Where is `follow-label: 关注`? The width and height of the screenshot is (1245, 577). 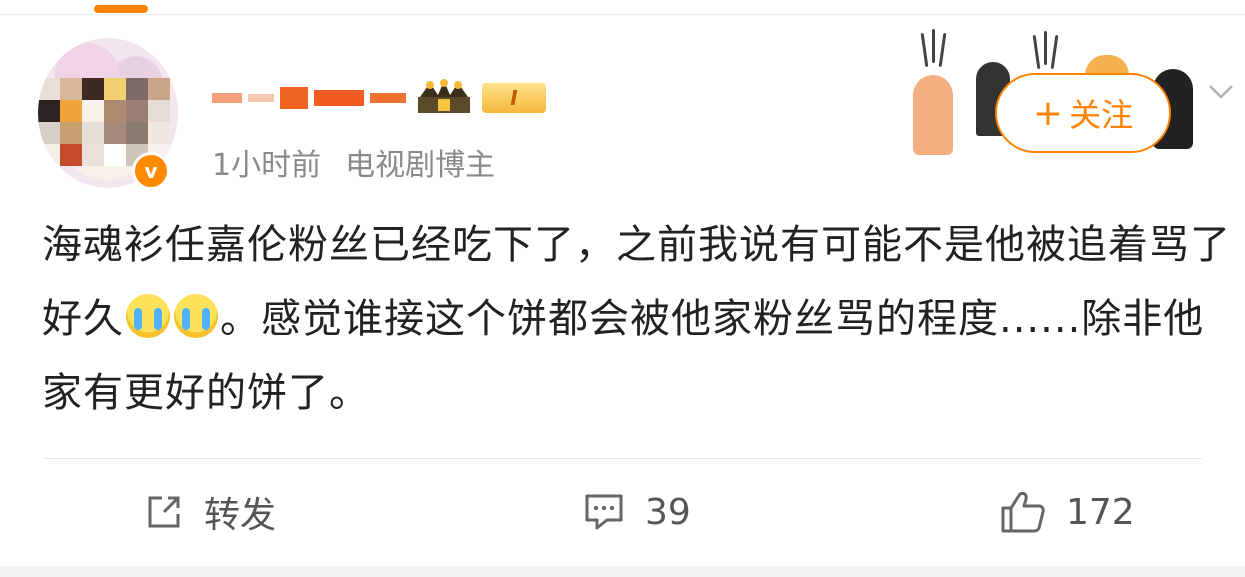 follow-label: 关注 is located at coordinates (1101, 115).